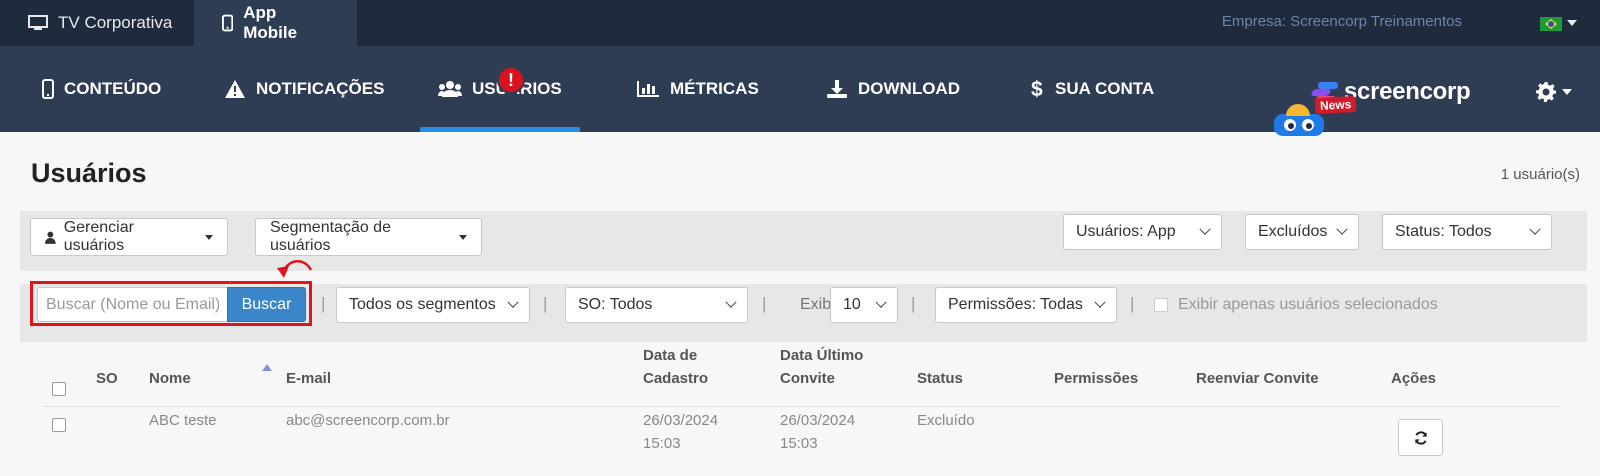 The width and height of the screenshot is (1600, 476). Describe the element at coordinates (1335, 105) in the screenshot. I see `news-badge: News` at that location.